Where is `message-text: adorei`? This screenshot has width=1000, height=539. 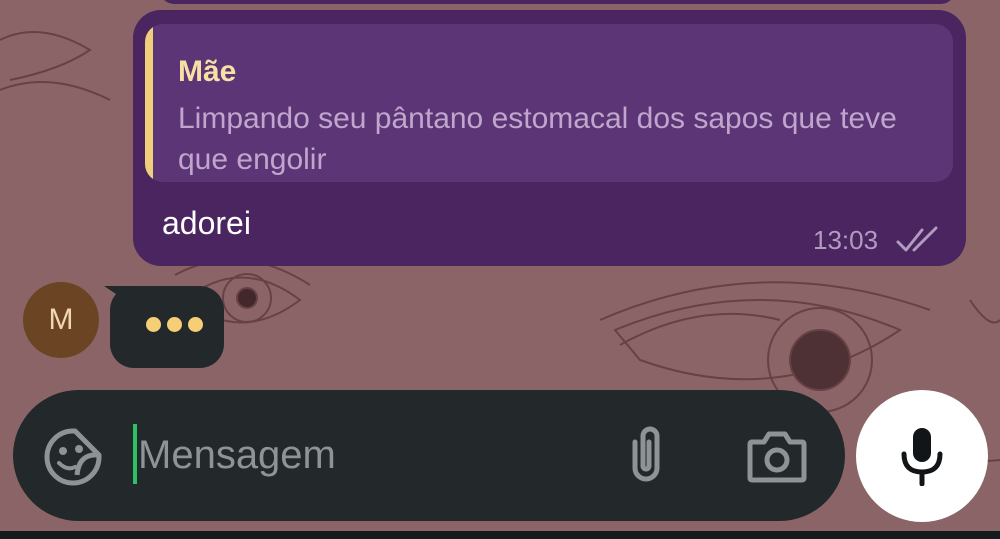
message-text: adorei is located at coordinates (206, 223).